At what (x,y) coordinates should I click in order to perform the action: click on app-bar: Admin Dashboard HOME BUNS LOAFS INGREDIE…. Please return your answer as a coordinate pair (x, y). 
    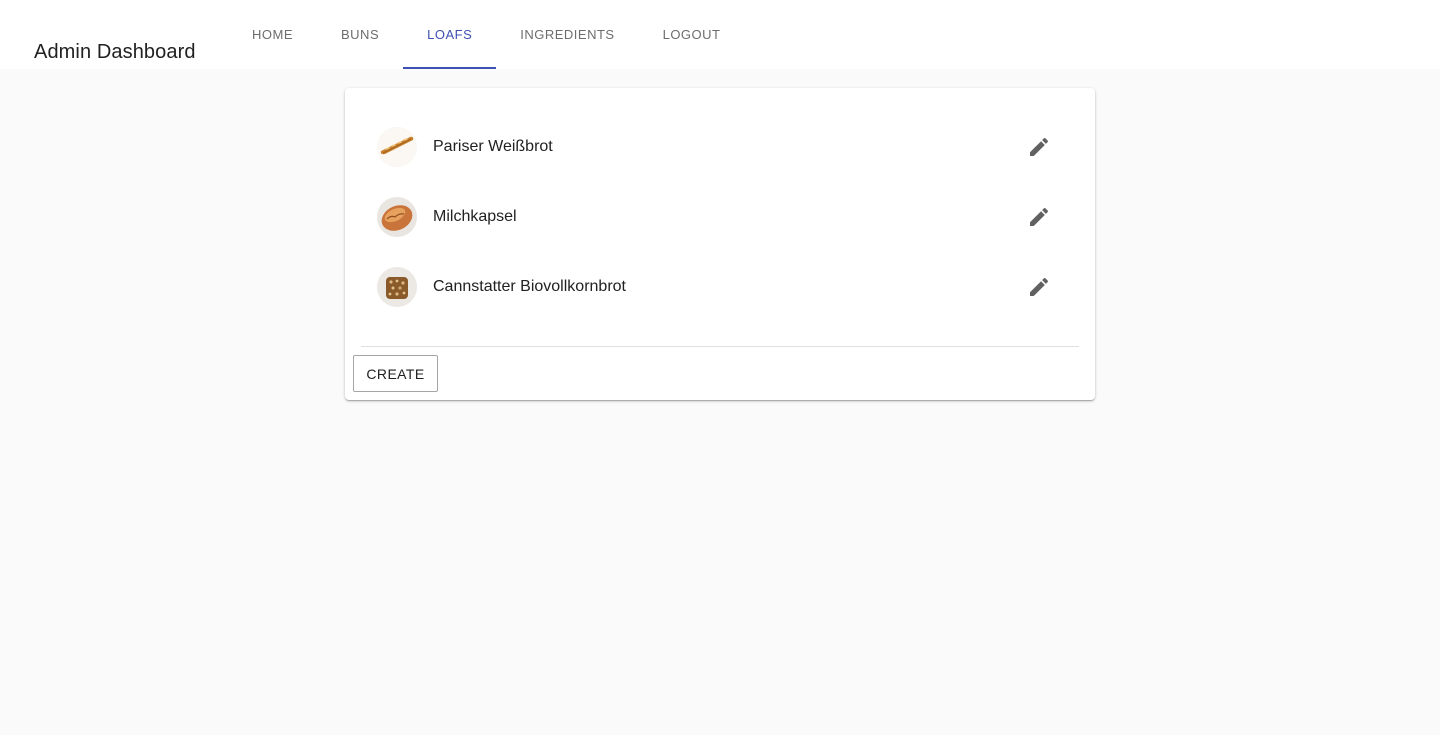
    Looking at the image, I should click on (720, 34).